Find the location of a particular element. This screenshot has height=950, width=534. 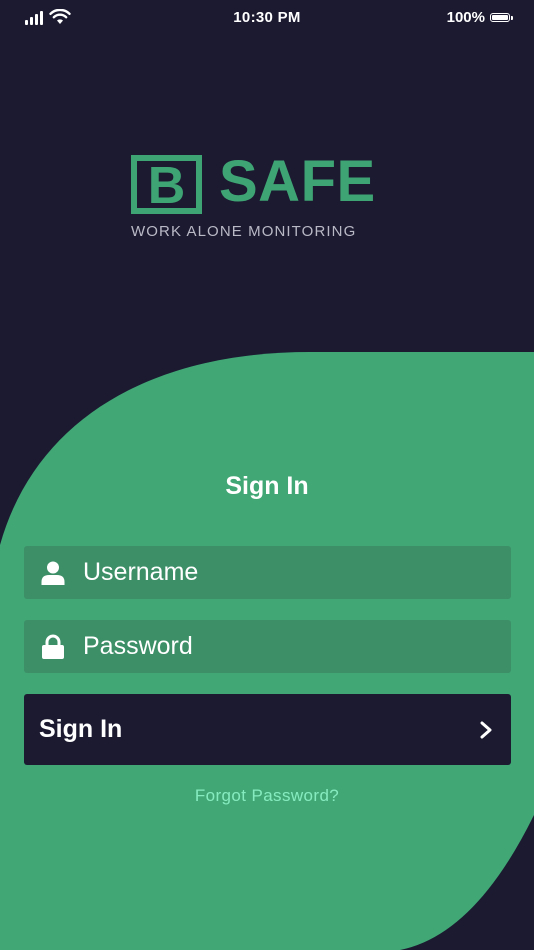

user-icon is located at coordinates (53, 573).